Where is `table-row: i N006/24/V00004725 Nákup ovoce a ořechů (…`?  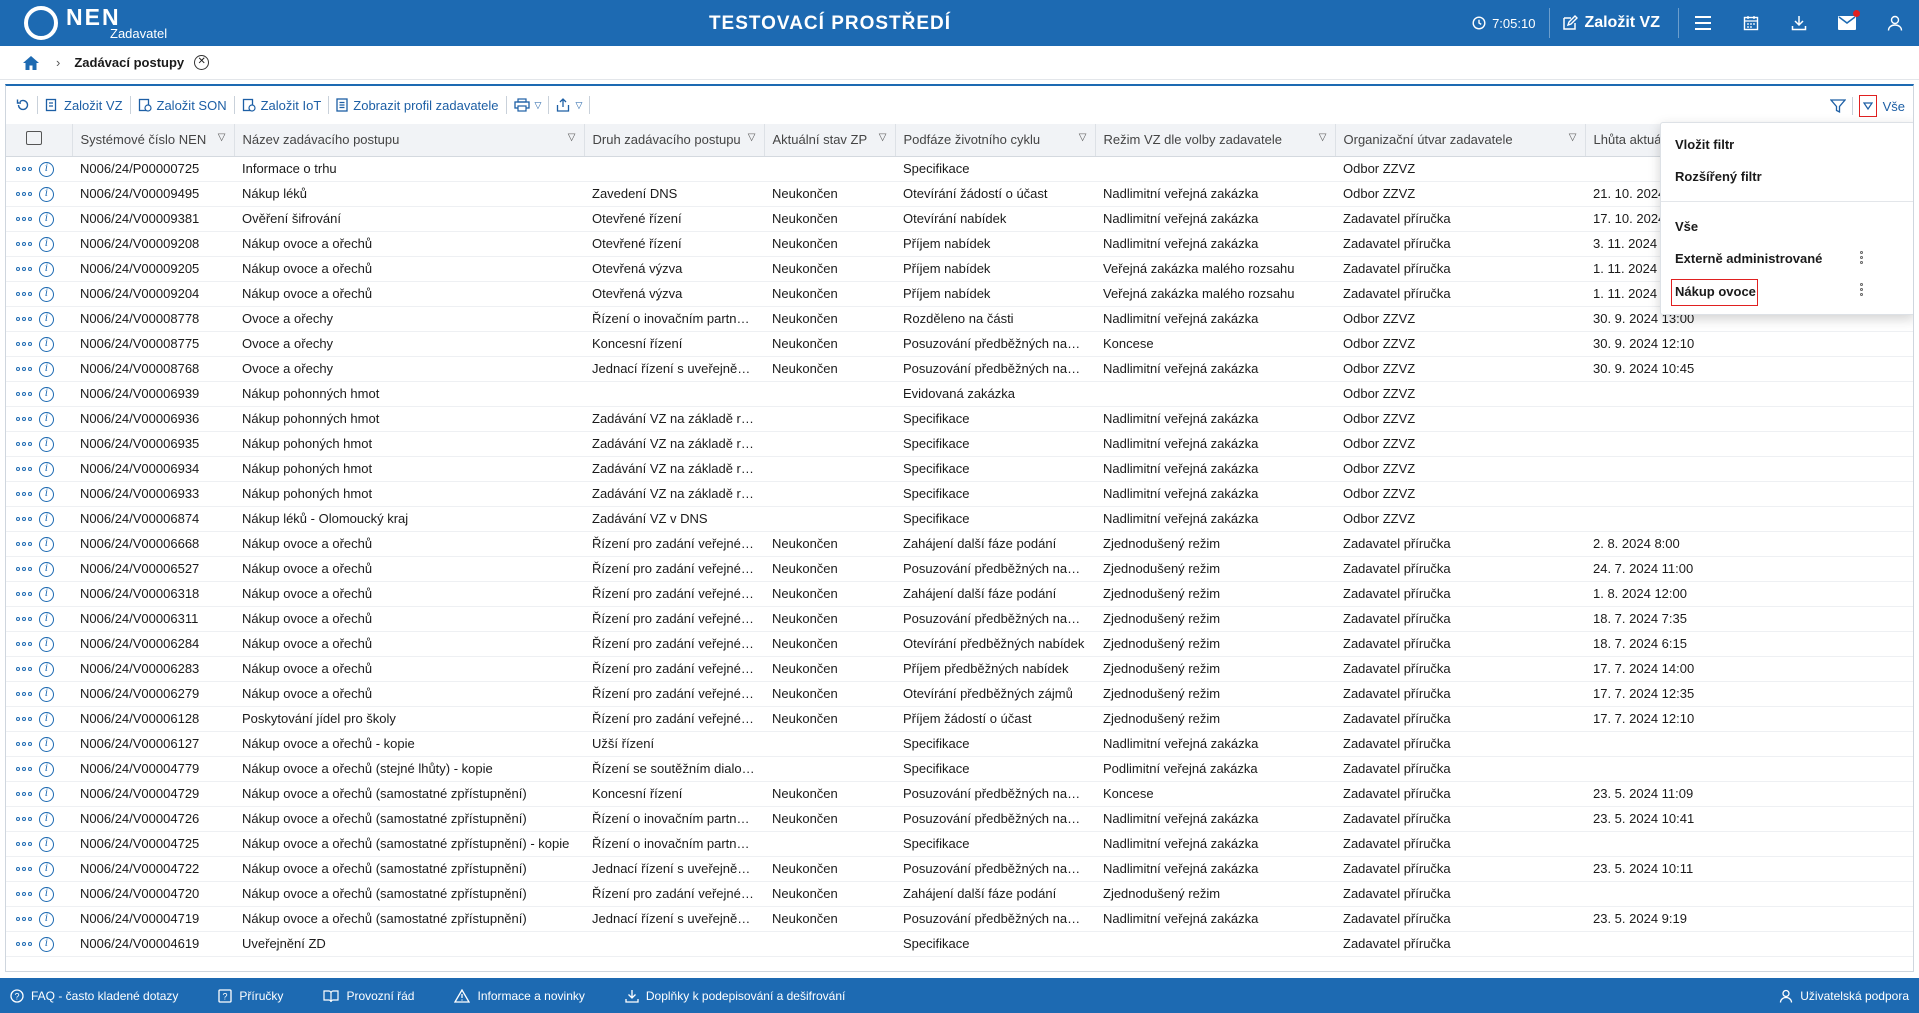
table-row: i N006/24/V00004725 Nákup ovoce a ořechů (… is located at coordinates (959, 844).